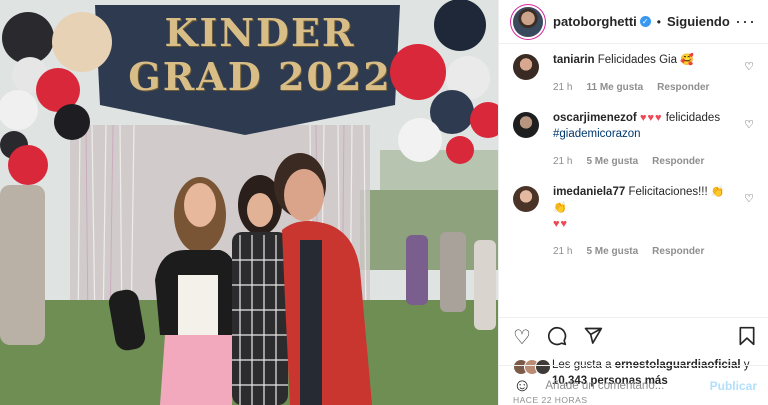  Describe the element at coordinates (644, 88) in the screenshot. I see `comment-meta: 21 h 11 Me gusta Responder` at that location.